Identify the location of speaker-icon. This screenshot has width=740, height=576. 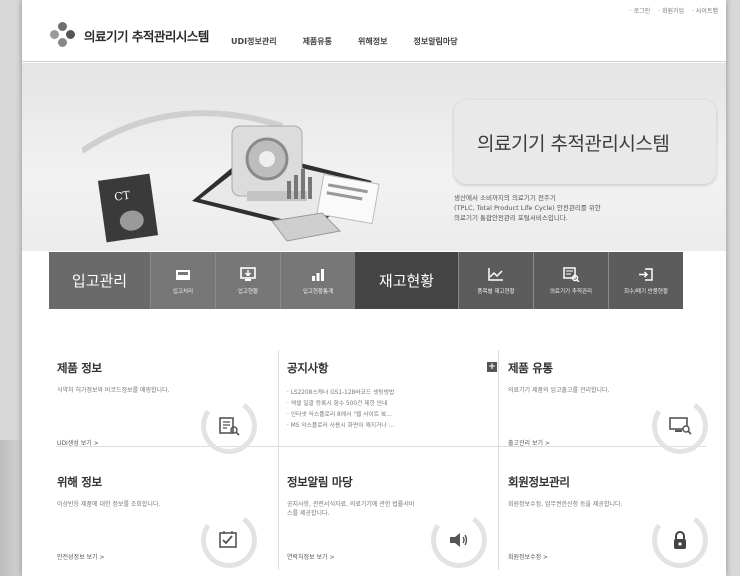
(459, 540).